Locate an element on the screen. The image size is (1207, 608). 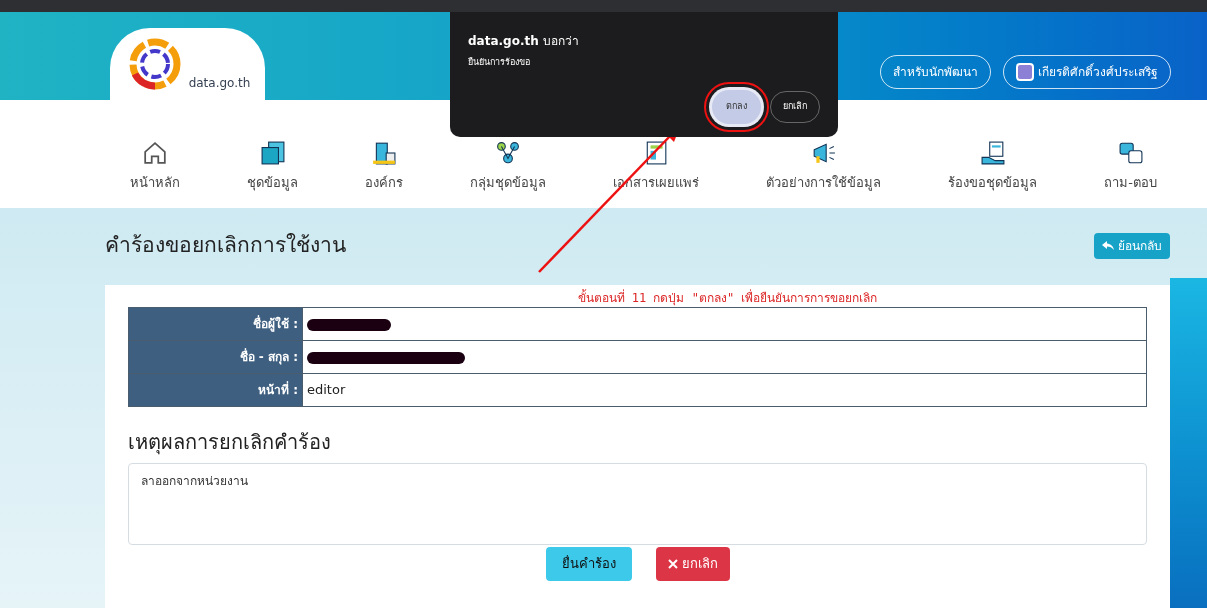
field-label: ชื่อผู้ใช้ : is located at coordinates (215, 324).